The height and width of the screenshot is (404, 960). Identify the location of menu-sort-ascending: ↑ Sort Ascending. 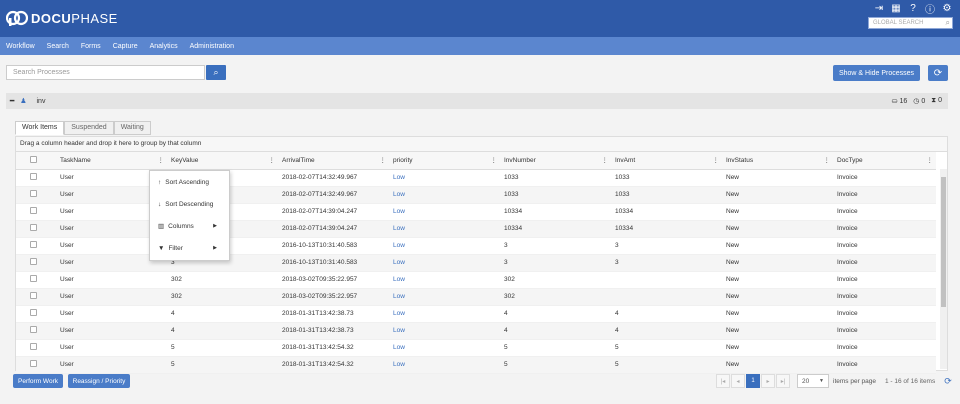
(189, 182).